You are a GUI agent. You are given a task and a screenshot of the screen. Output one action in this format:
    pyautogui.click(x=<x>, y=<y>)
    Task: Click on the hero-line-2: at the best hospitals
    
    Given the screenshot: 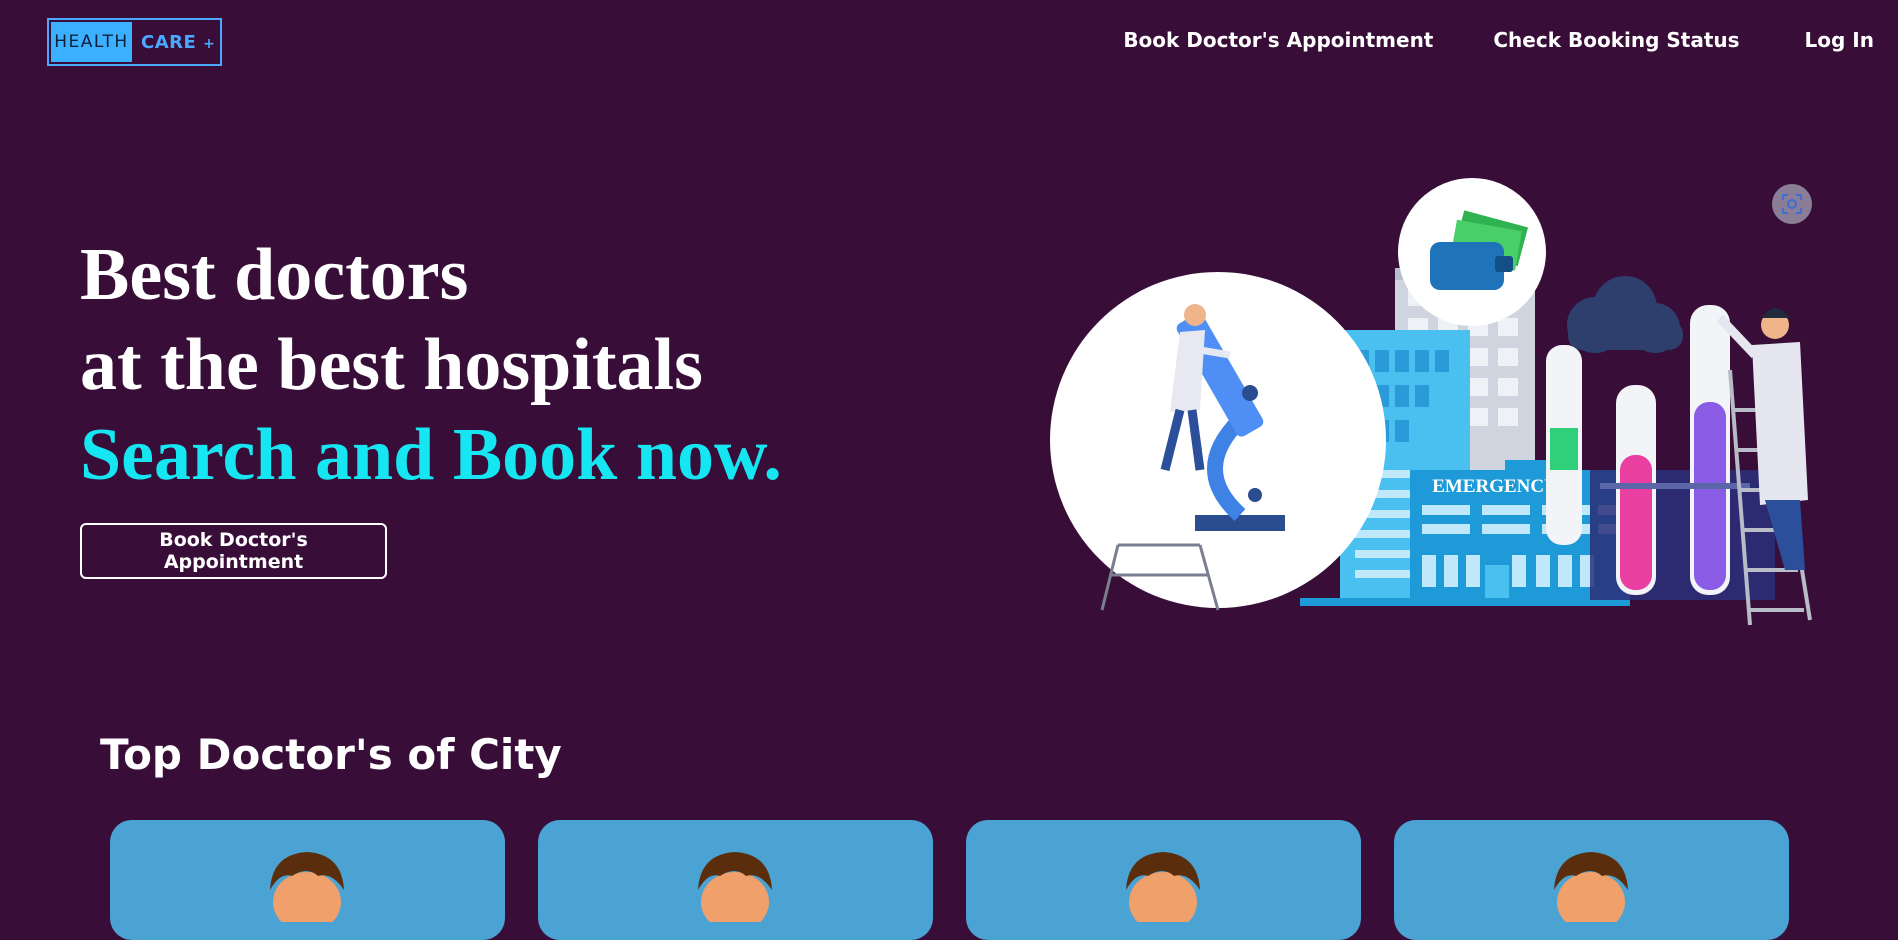 What is the action you would take?
    pyautogui.click(x=391, y=365)
    